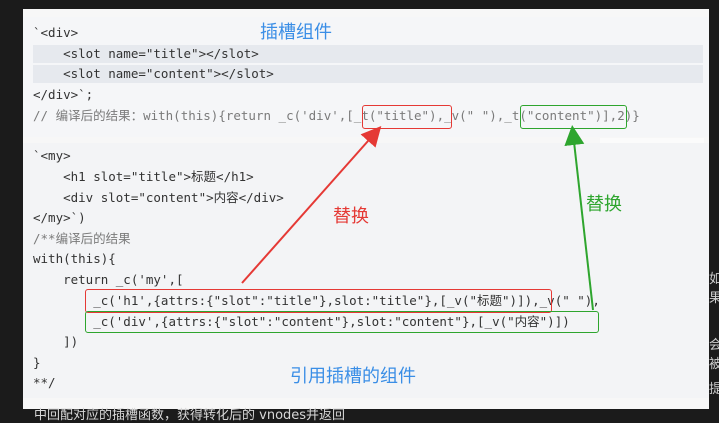 The height and width of the screenshot is (423, 719). What do you see at coordinates (190, 415) in the screenshot?
I see `background-paragraph: 中回配对应的插槽函数，获得转化后的 vnodes并返回` at bounding box center [190, 415].